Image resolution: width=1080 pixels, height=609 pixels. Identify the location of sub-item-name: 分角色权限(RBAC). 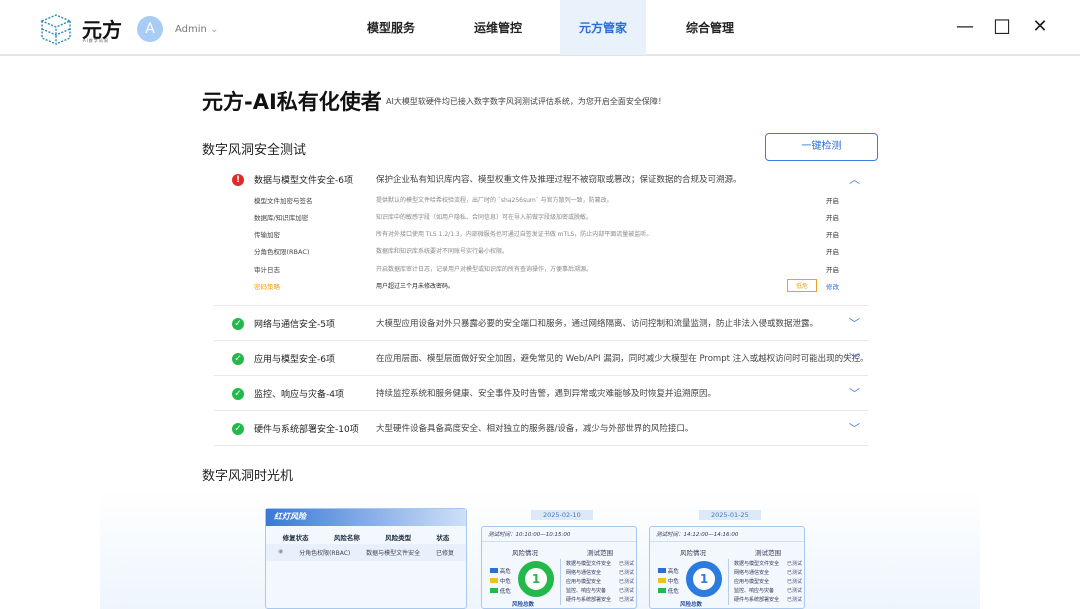
(282, 252).